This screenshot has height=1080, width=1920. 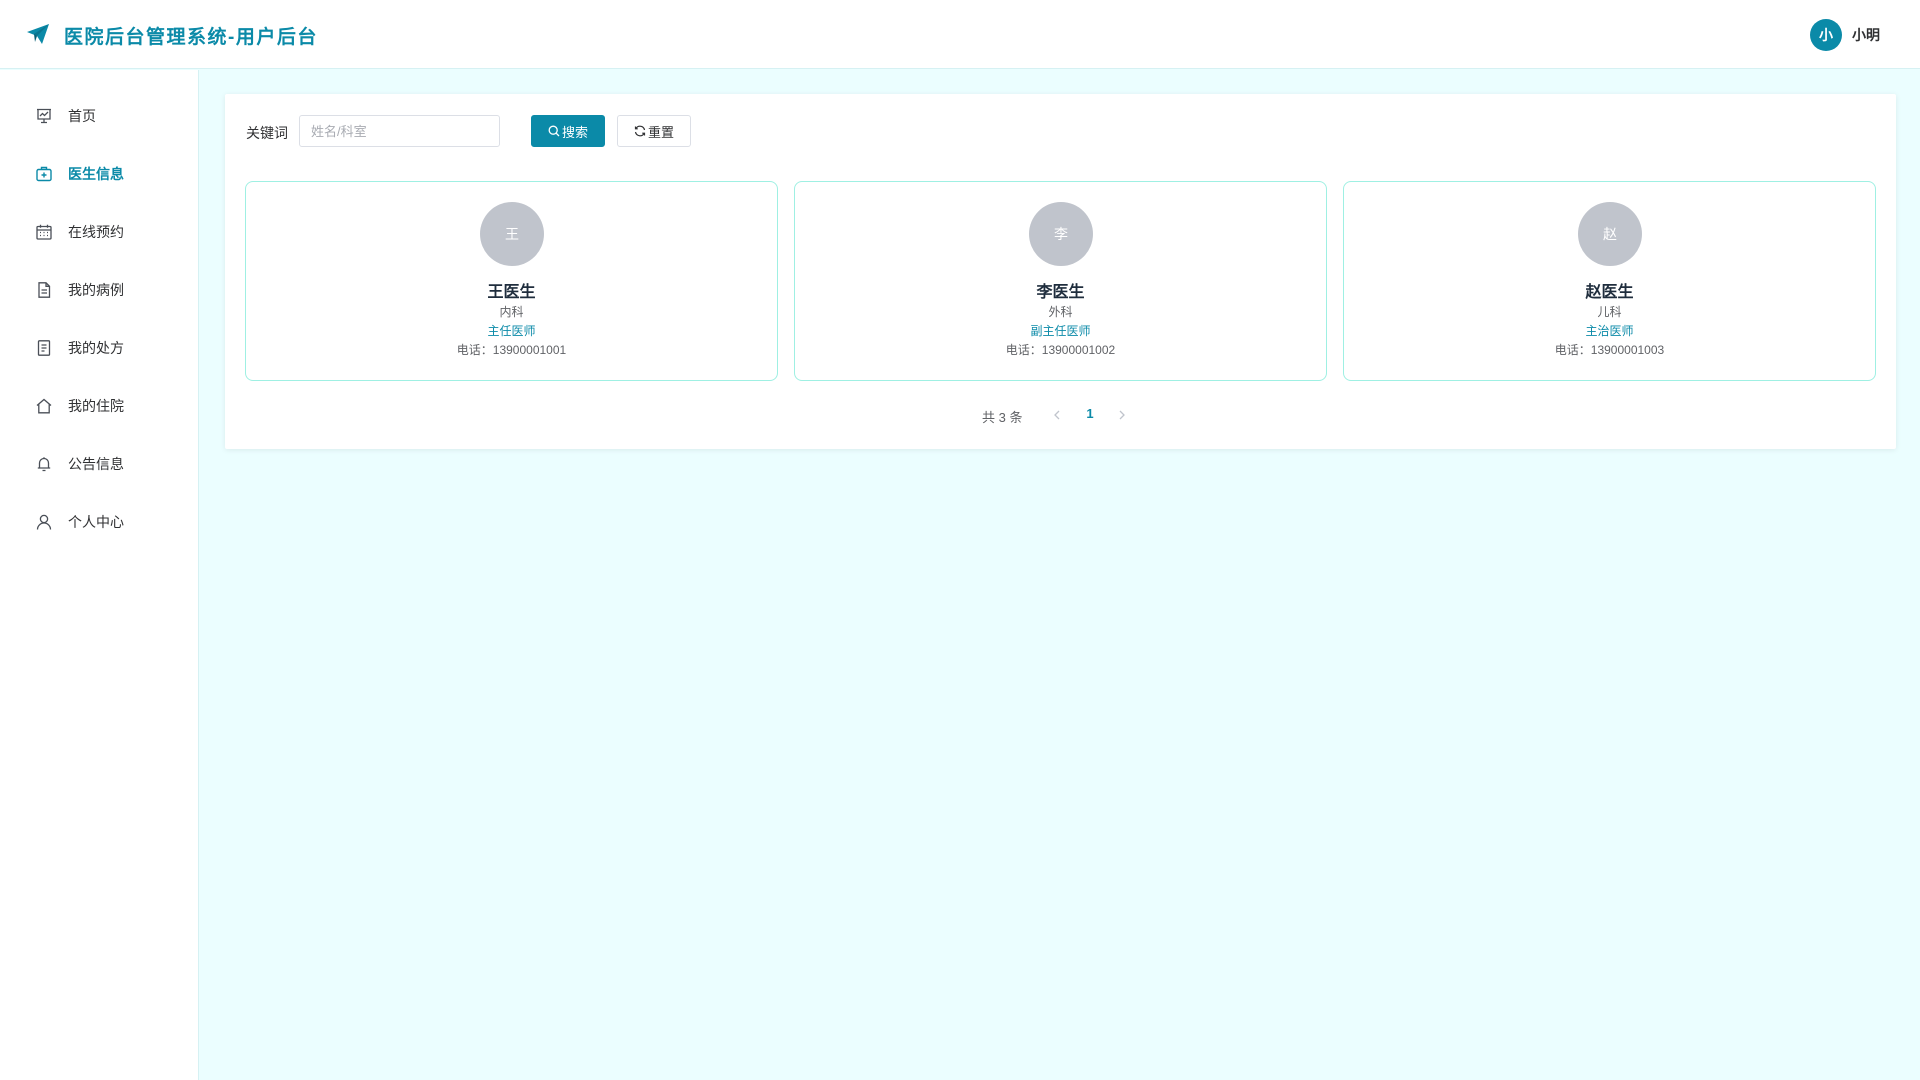 I want to click on doctor-card: 赵 赵医生 儿科 主治医师 电话：13900001003, so click(x=1609, y=281).